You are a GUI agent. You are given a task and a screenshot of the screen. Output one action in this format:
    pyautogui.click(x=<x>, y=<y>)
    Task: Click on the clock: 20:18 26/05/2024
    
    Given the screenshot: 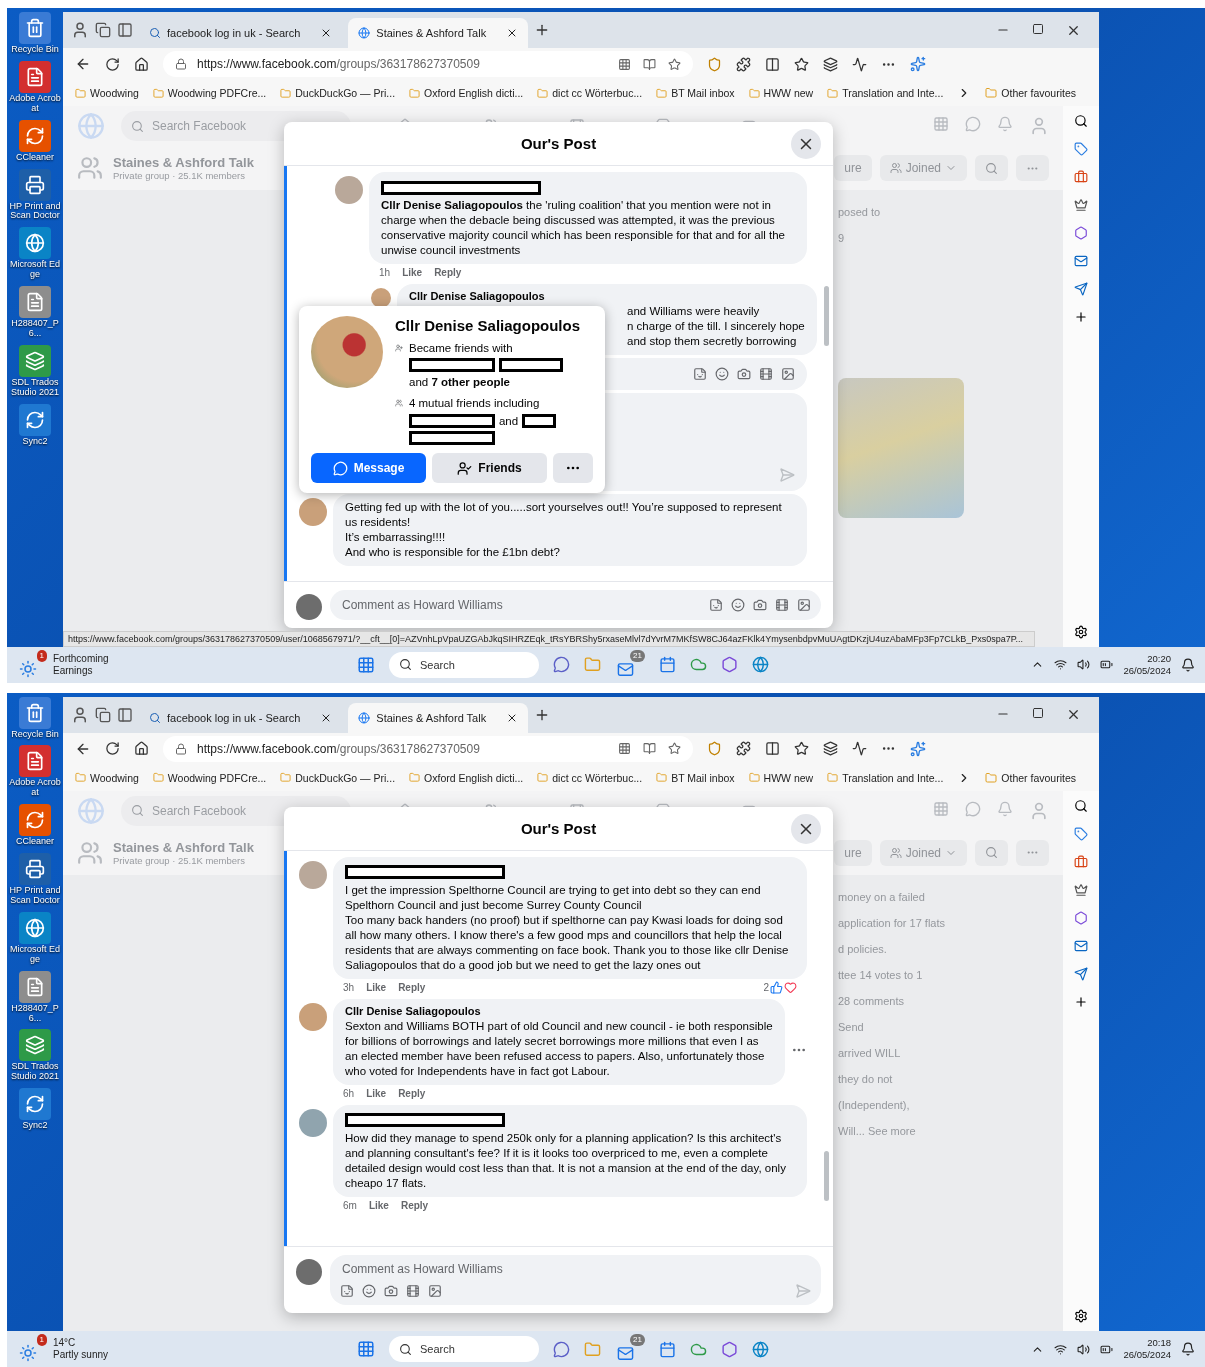 What is the action you would take?
    pyautogui.click(x=1147, y=1349)
    